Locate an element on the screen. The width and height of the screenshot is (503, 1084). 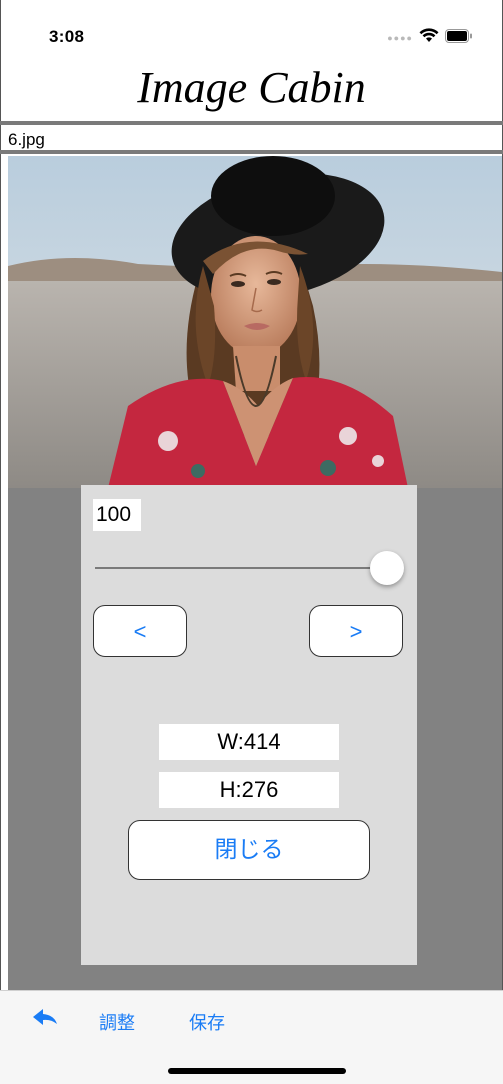
scale-slider-thumb is located at coordinates (387, 568).